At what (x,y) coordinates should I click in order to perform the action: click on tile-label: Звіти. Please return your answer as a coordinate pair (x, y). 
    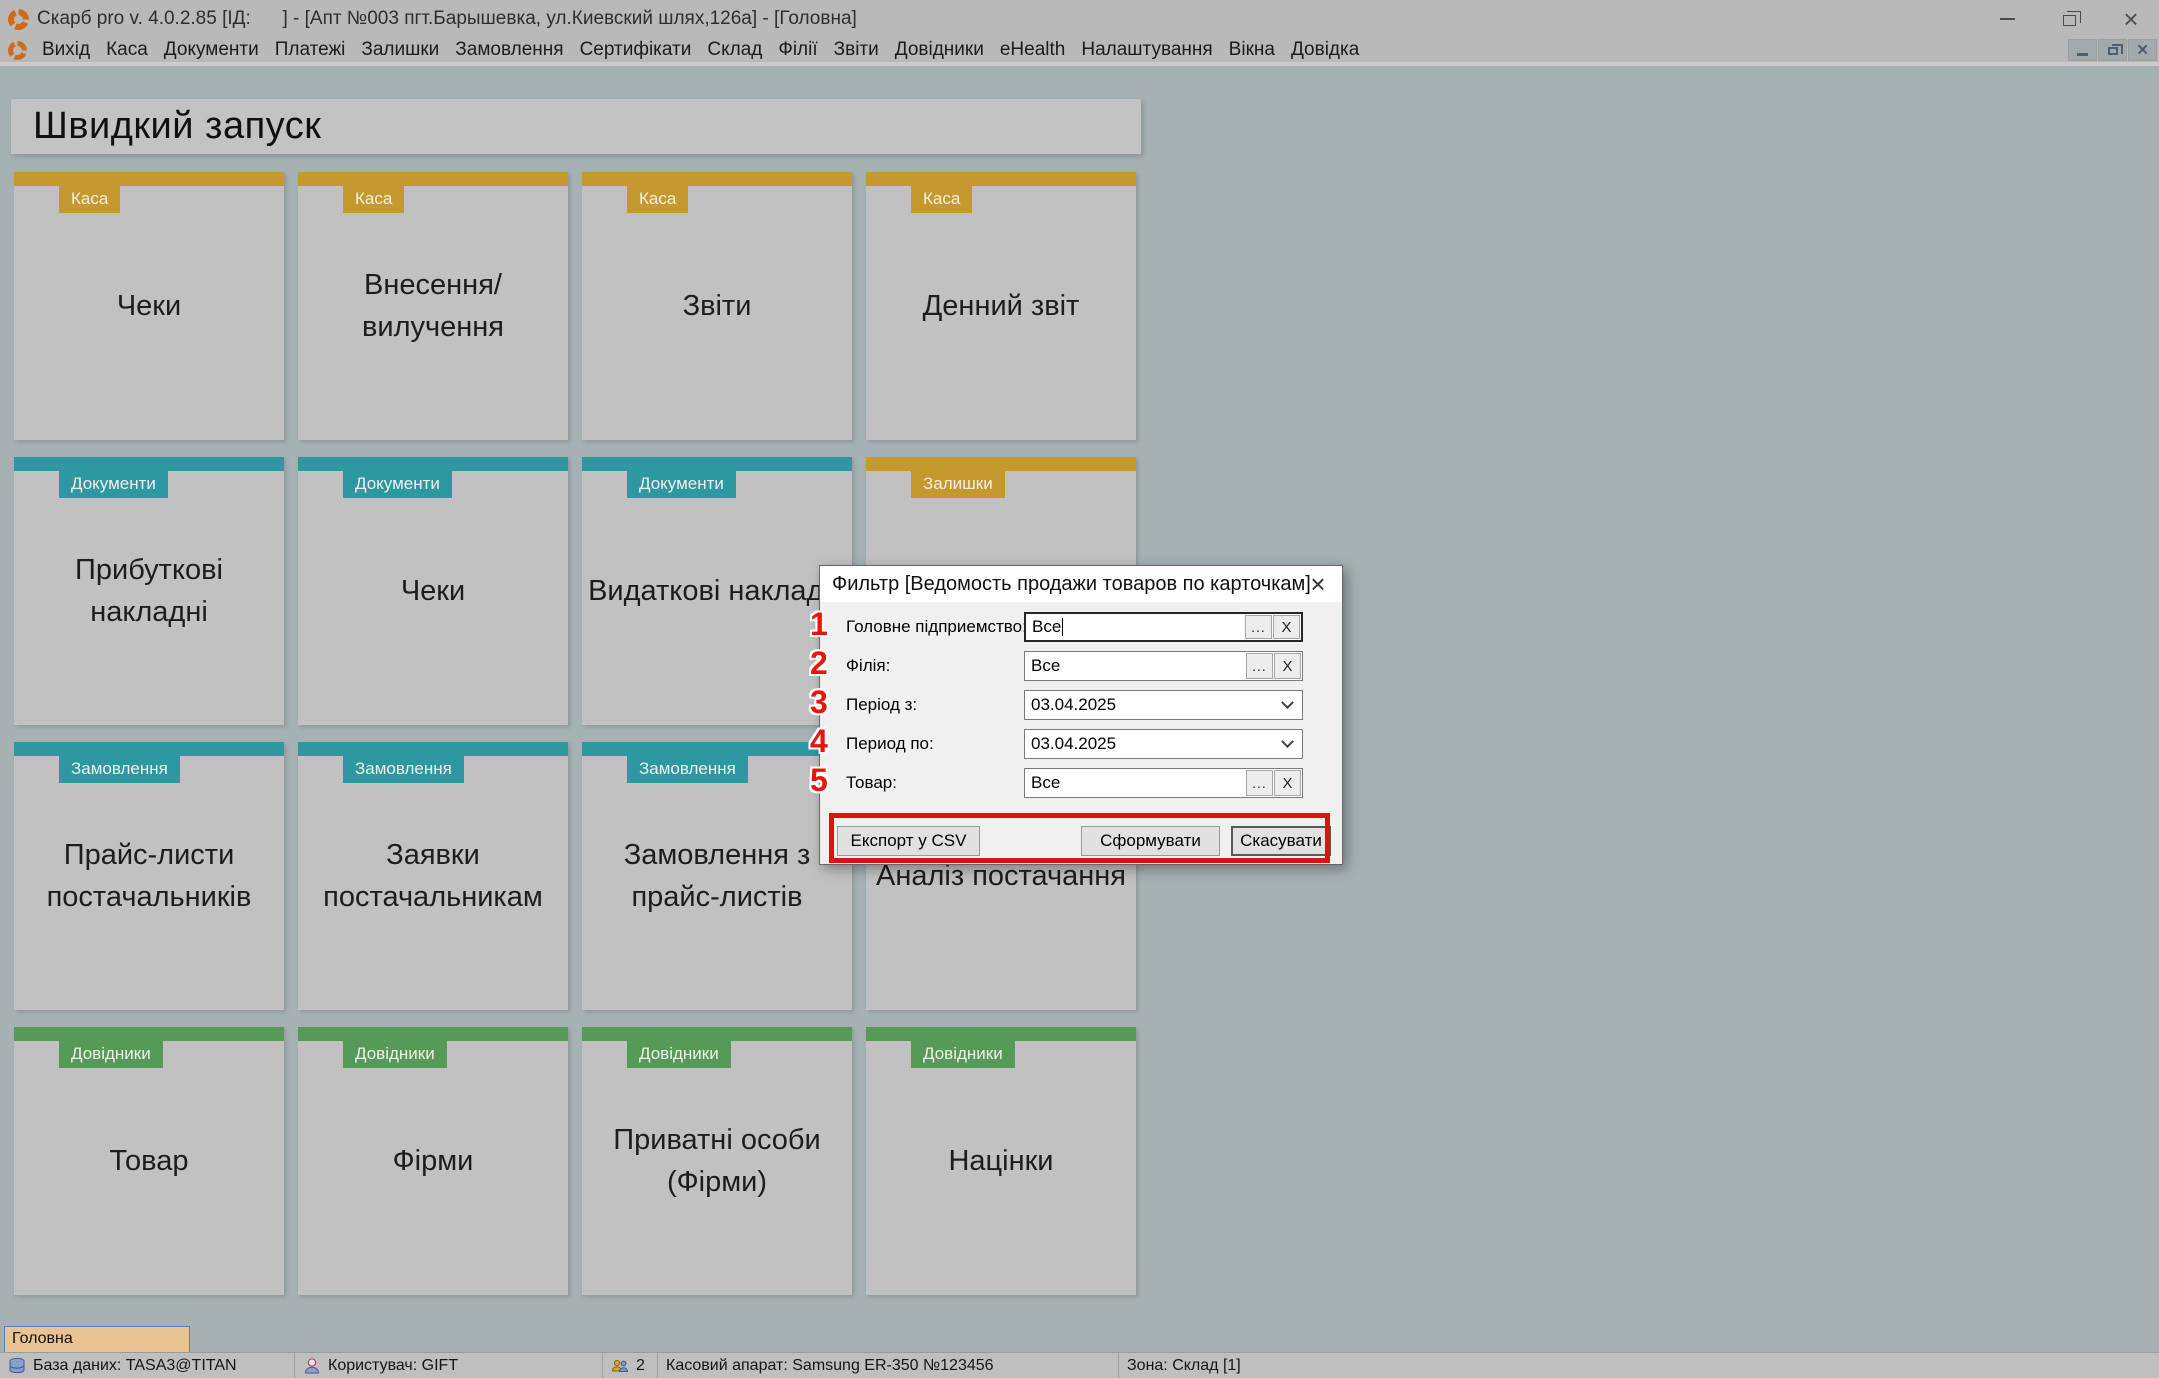
    Looking at the image, I should click on (717, 305).